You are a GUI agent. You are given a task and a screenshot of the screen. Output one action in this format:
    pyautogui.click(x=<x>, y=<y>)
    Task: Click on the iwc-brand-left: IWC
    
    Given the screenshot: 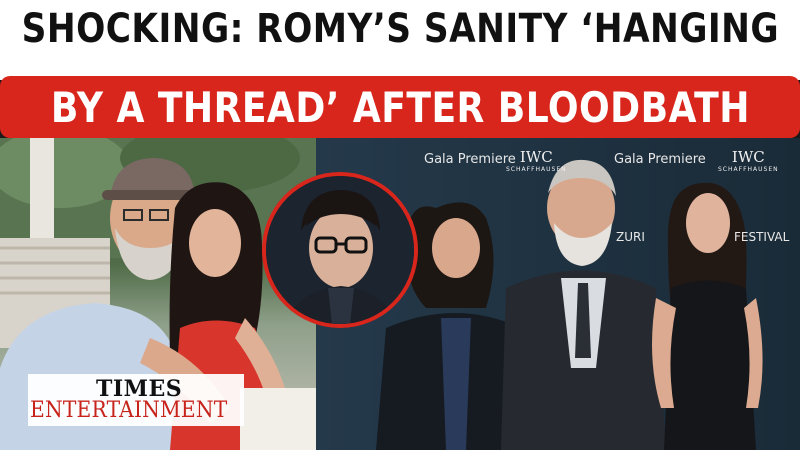 What is the action you would take?
    pyautogui.click(x=536, y=157)
    